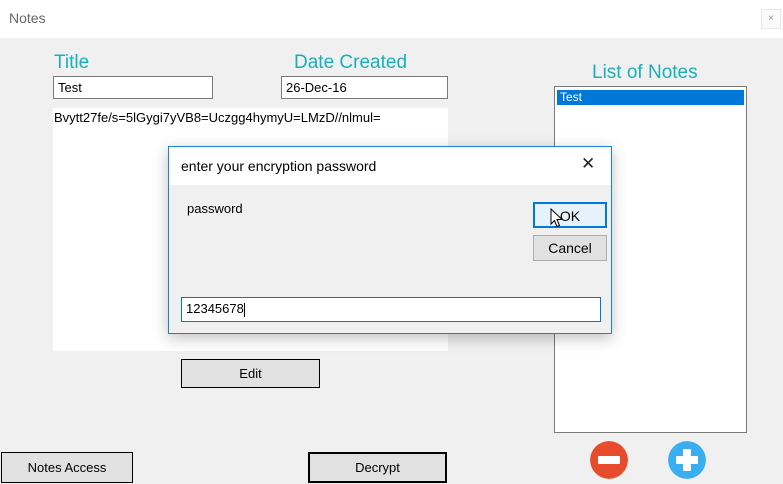 The width and height of the screenshot is (783, 484). I want to click on date-created-field: 26-Dec-16, so click(364, 87).